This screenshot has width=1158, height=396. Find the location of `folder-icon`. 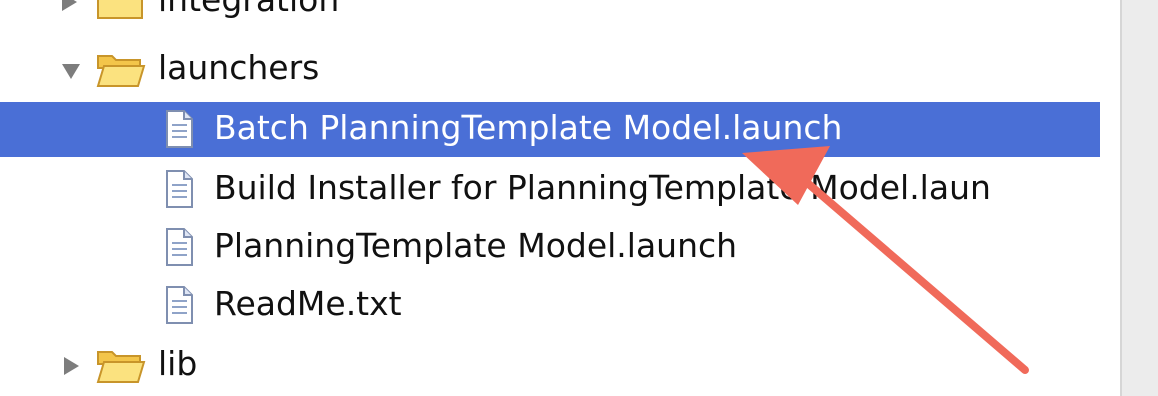

folder-icon is located at coordinates (120, 9).